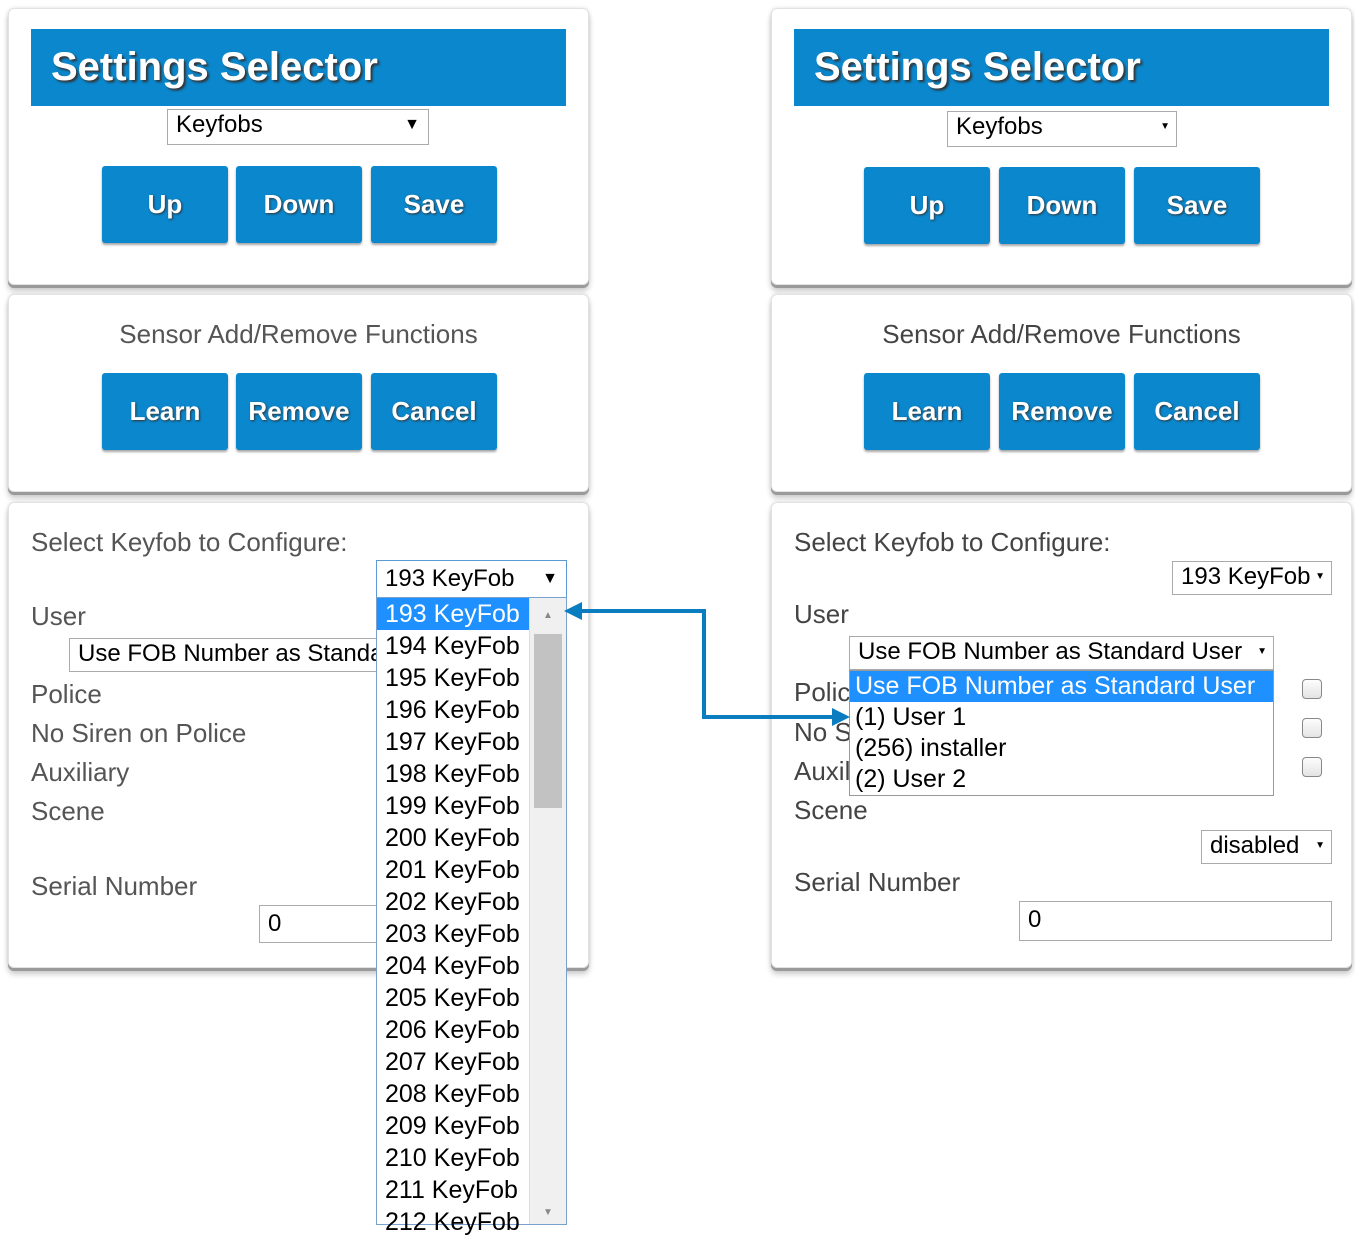 Image resolution: width=1355 pixels, height=1238 pixels. What do you see at coordinates (298, 146) in the screenshot?
I see `left-settings-card: Settings Selector Keyfobs ▼ Up Down Save` at bounding box center [298, 146].